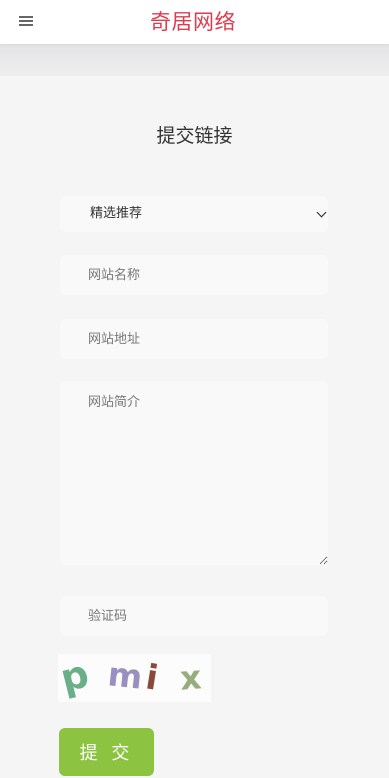 Image resolution: width=389 pixels, height=778 pixels. Describe the element at coordinates (194, 136) in the screenshot. I see `page-title: 提交链接` at that location.